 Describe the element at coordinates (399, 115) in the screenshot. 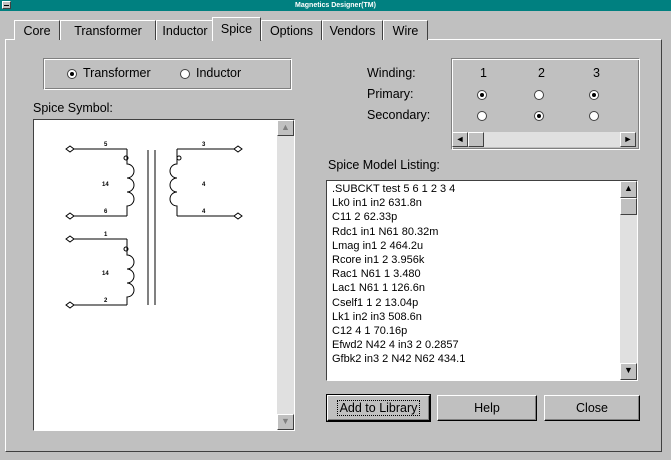

I see `secondary-label: Secondary:` at that location.